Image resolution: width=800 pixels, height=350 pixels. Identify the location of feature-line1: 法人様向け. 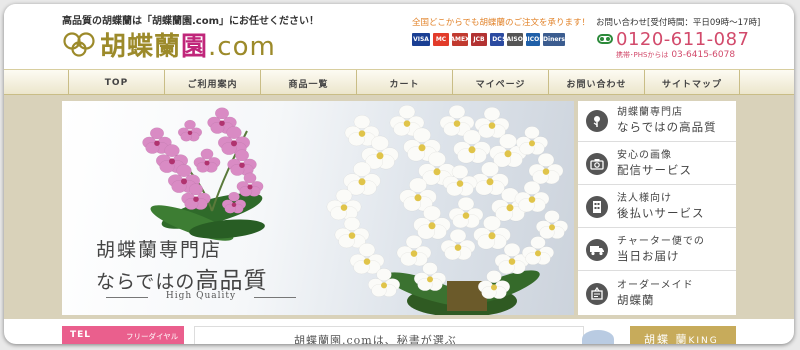
(644, 198).